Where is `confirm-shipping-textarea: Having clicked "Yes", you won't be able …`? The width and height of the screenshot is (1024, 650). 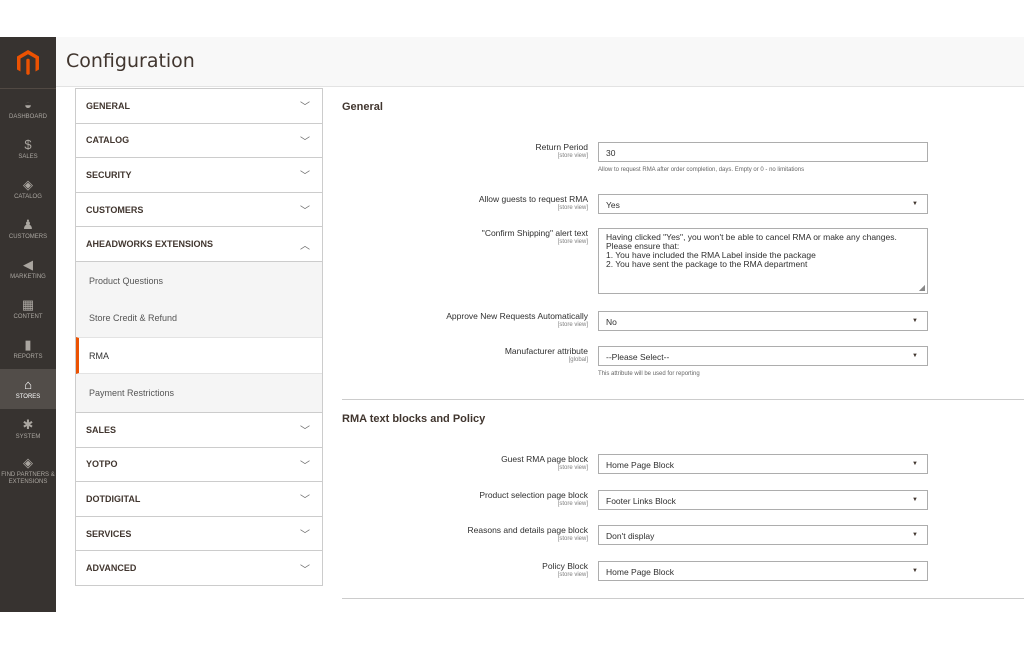 confirm-shipping-textarea: Having clicked "Yes", you won't be able … is located at coordinates (763, 261).